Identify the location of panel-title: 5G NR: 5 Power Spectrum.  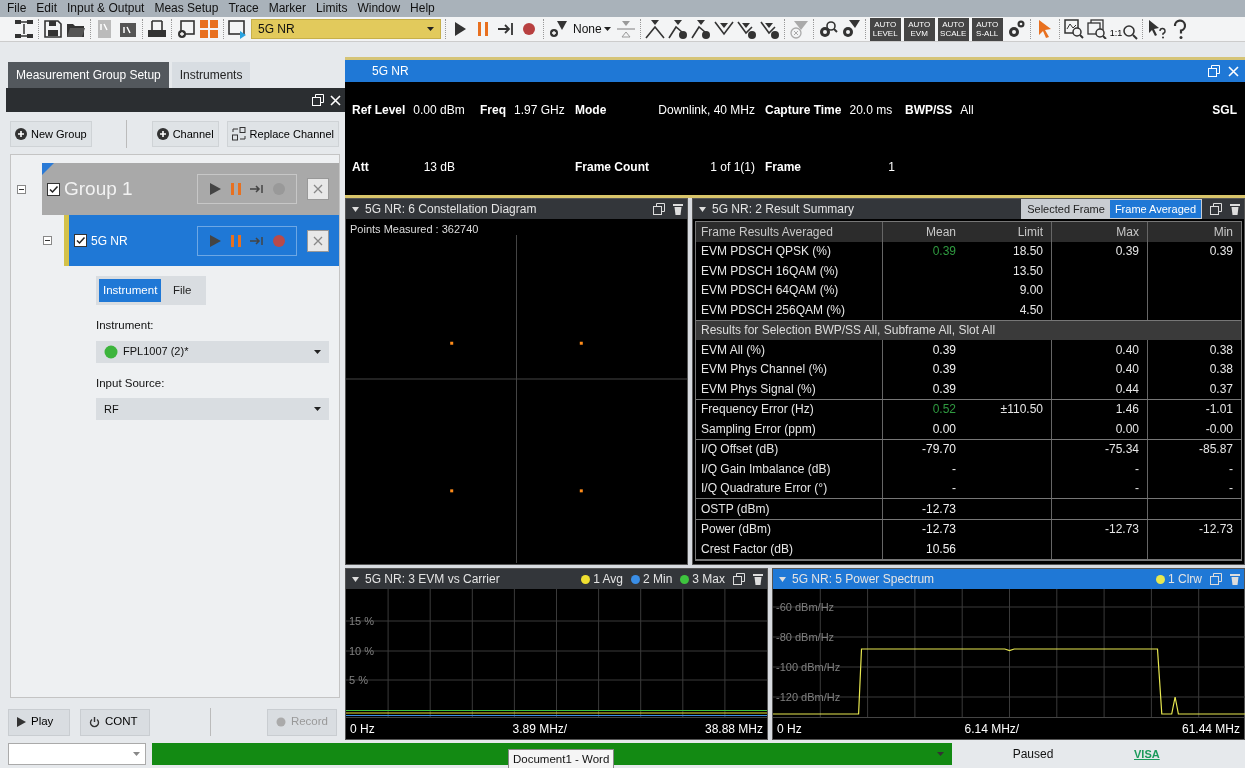
(863, 579).